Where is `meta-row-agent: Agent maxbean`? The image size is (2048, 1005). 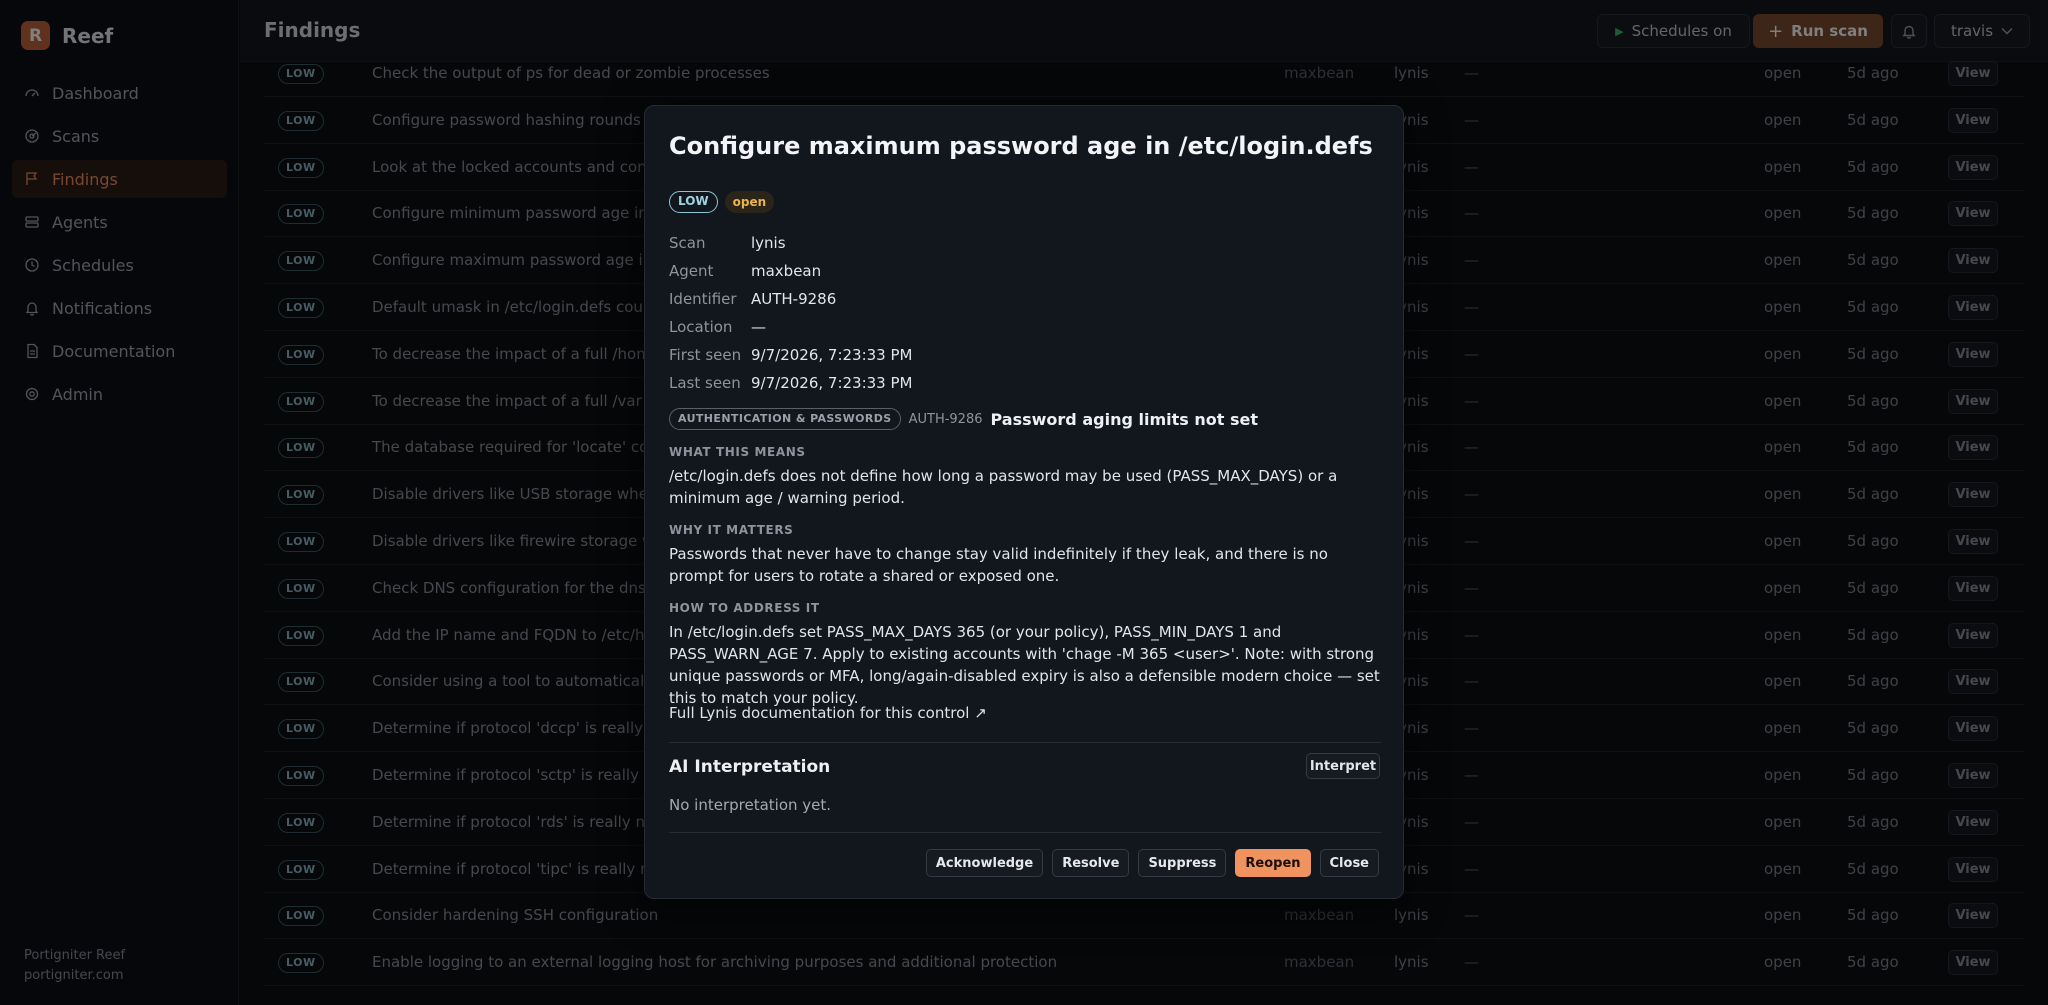
meta-row-agent: Agent maxbean is located at coordinates (790, 276).